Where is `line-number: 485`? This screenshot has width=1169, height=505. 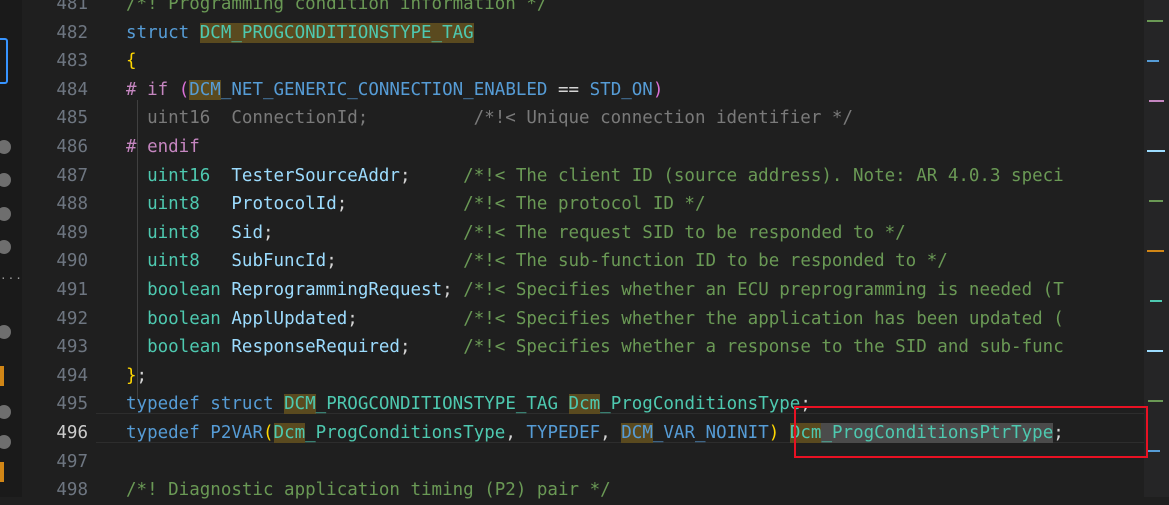 line-number: 485 is located at coordinates (72, 118).